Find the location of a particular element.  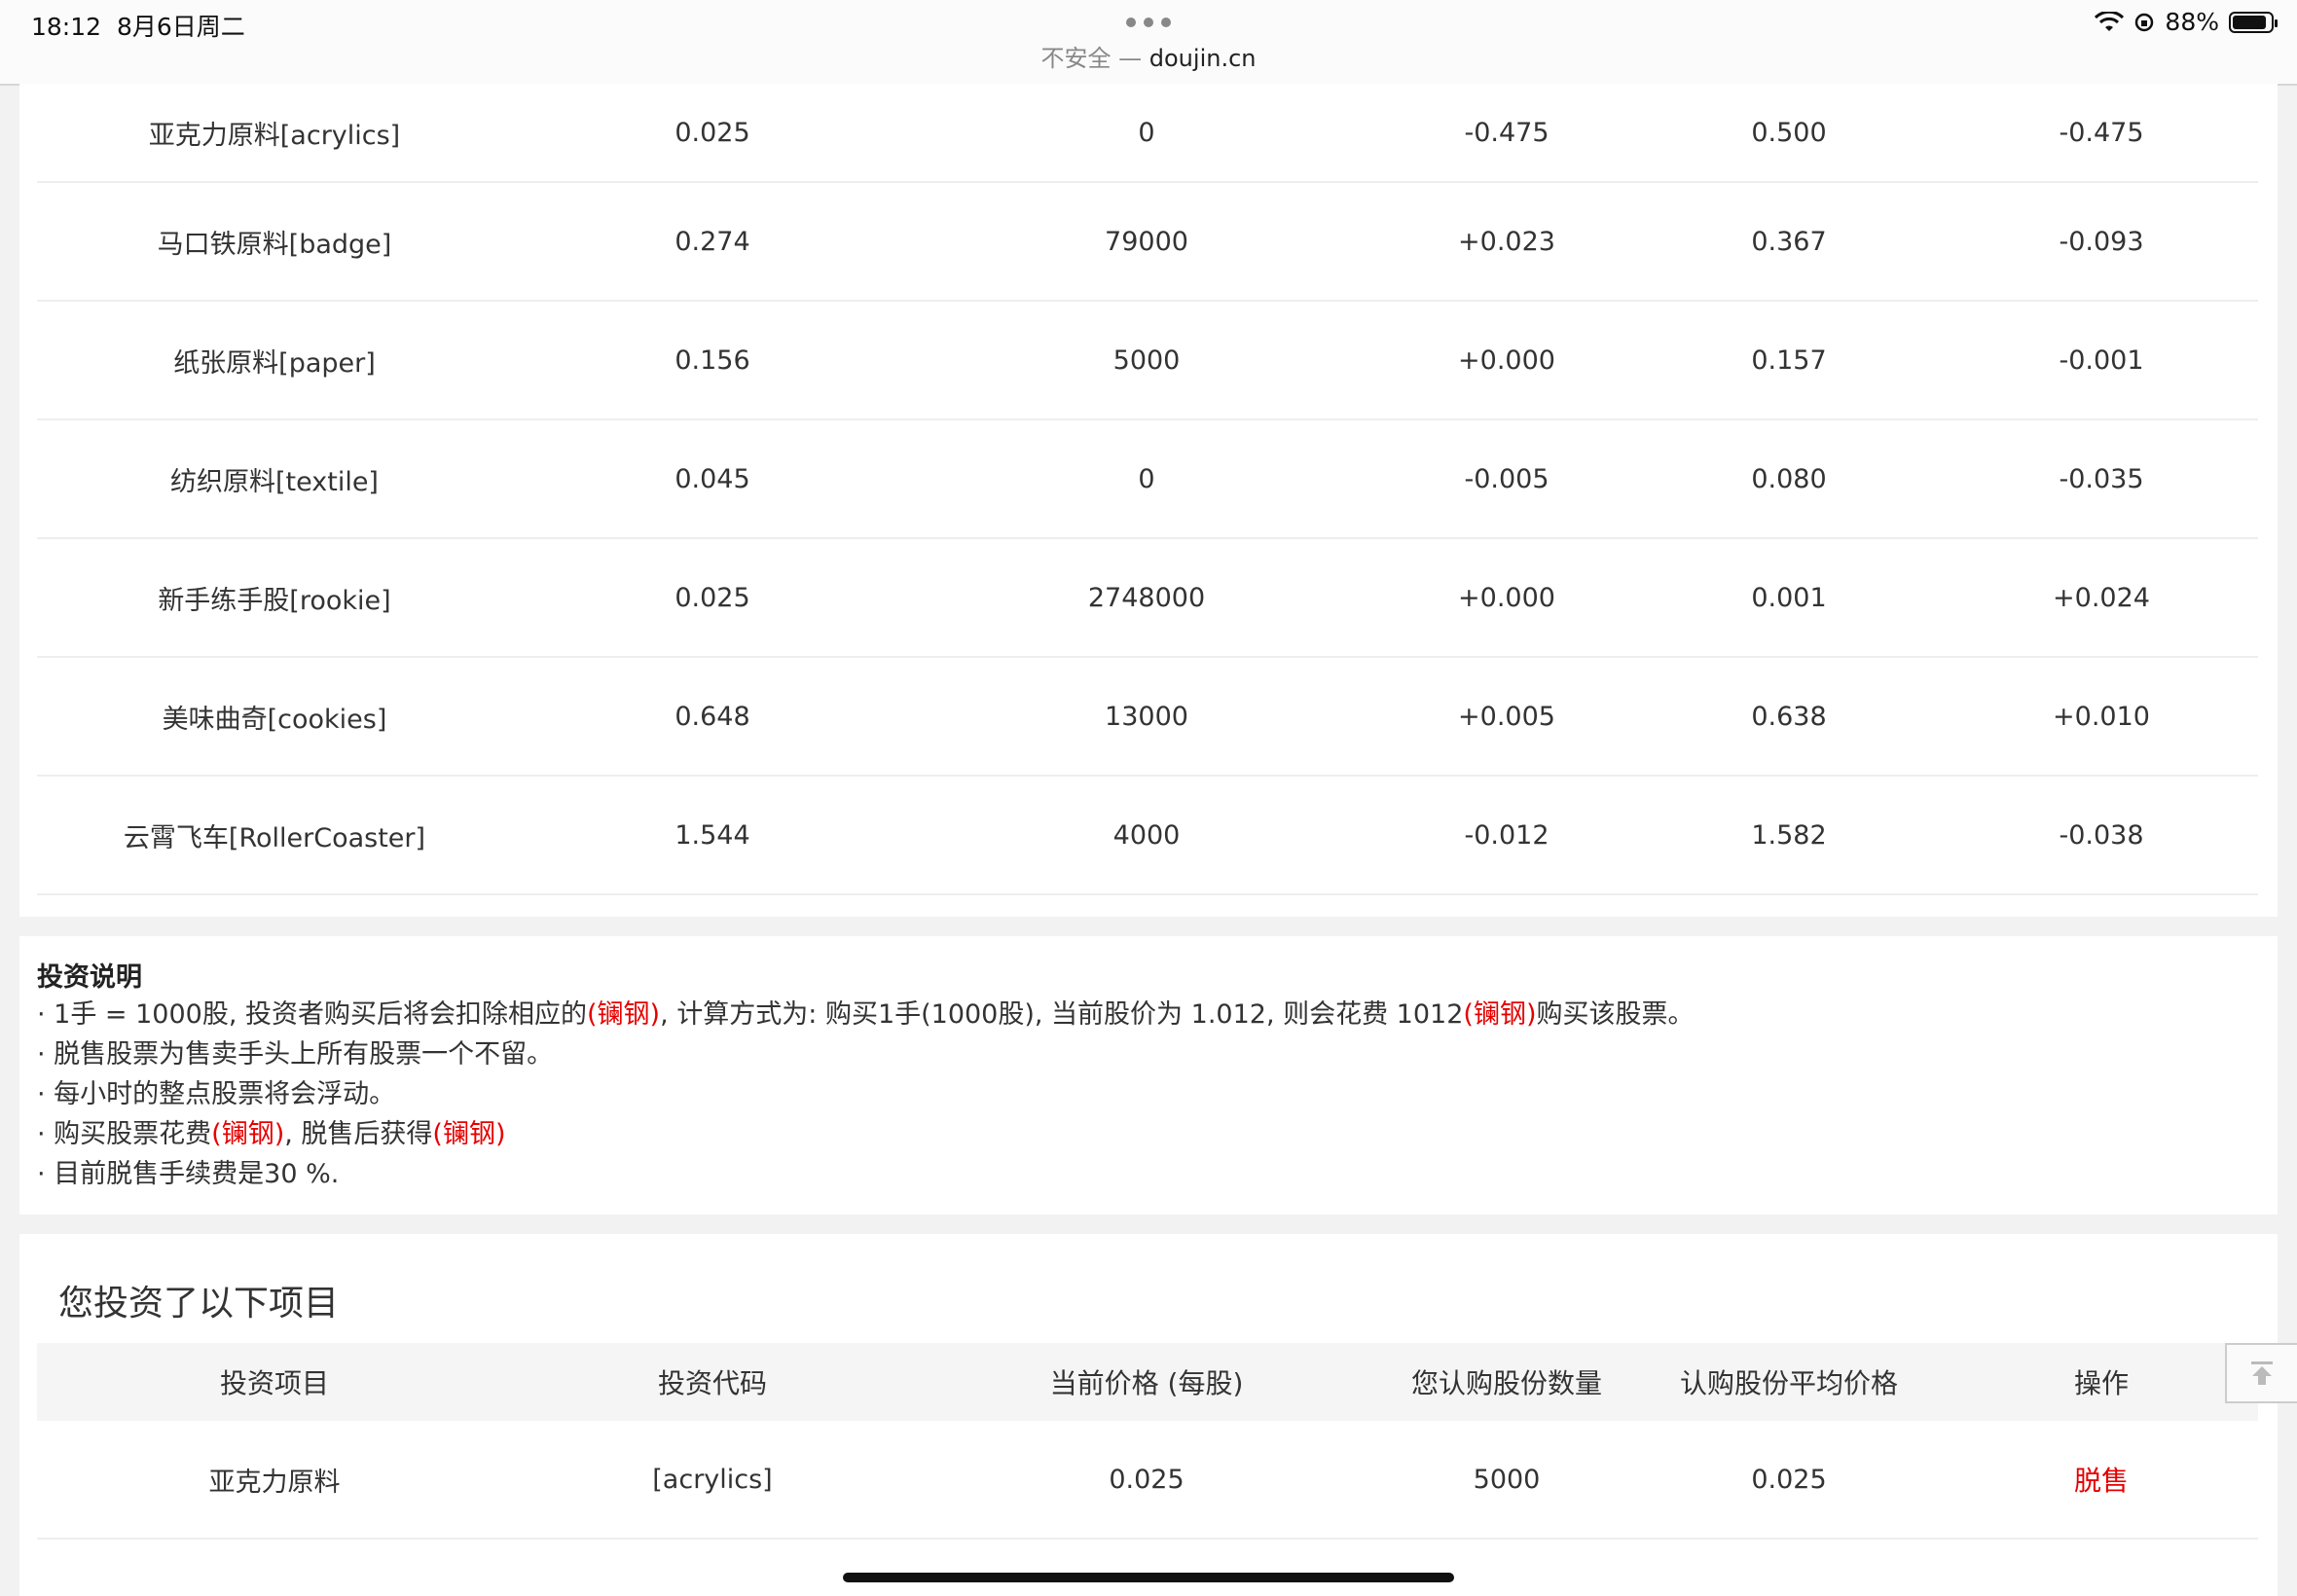

stock-name: 马口铁原料[badge] is located at coordinates (274, 242).